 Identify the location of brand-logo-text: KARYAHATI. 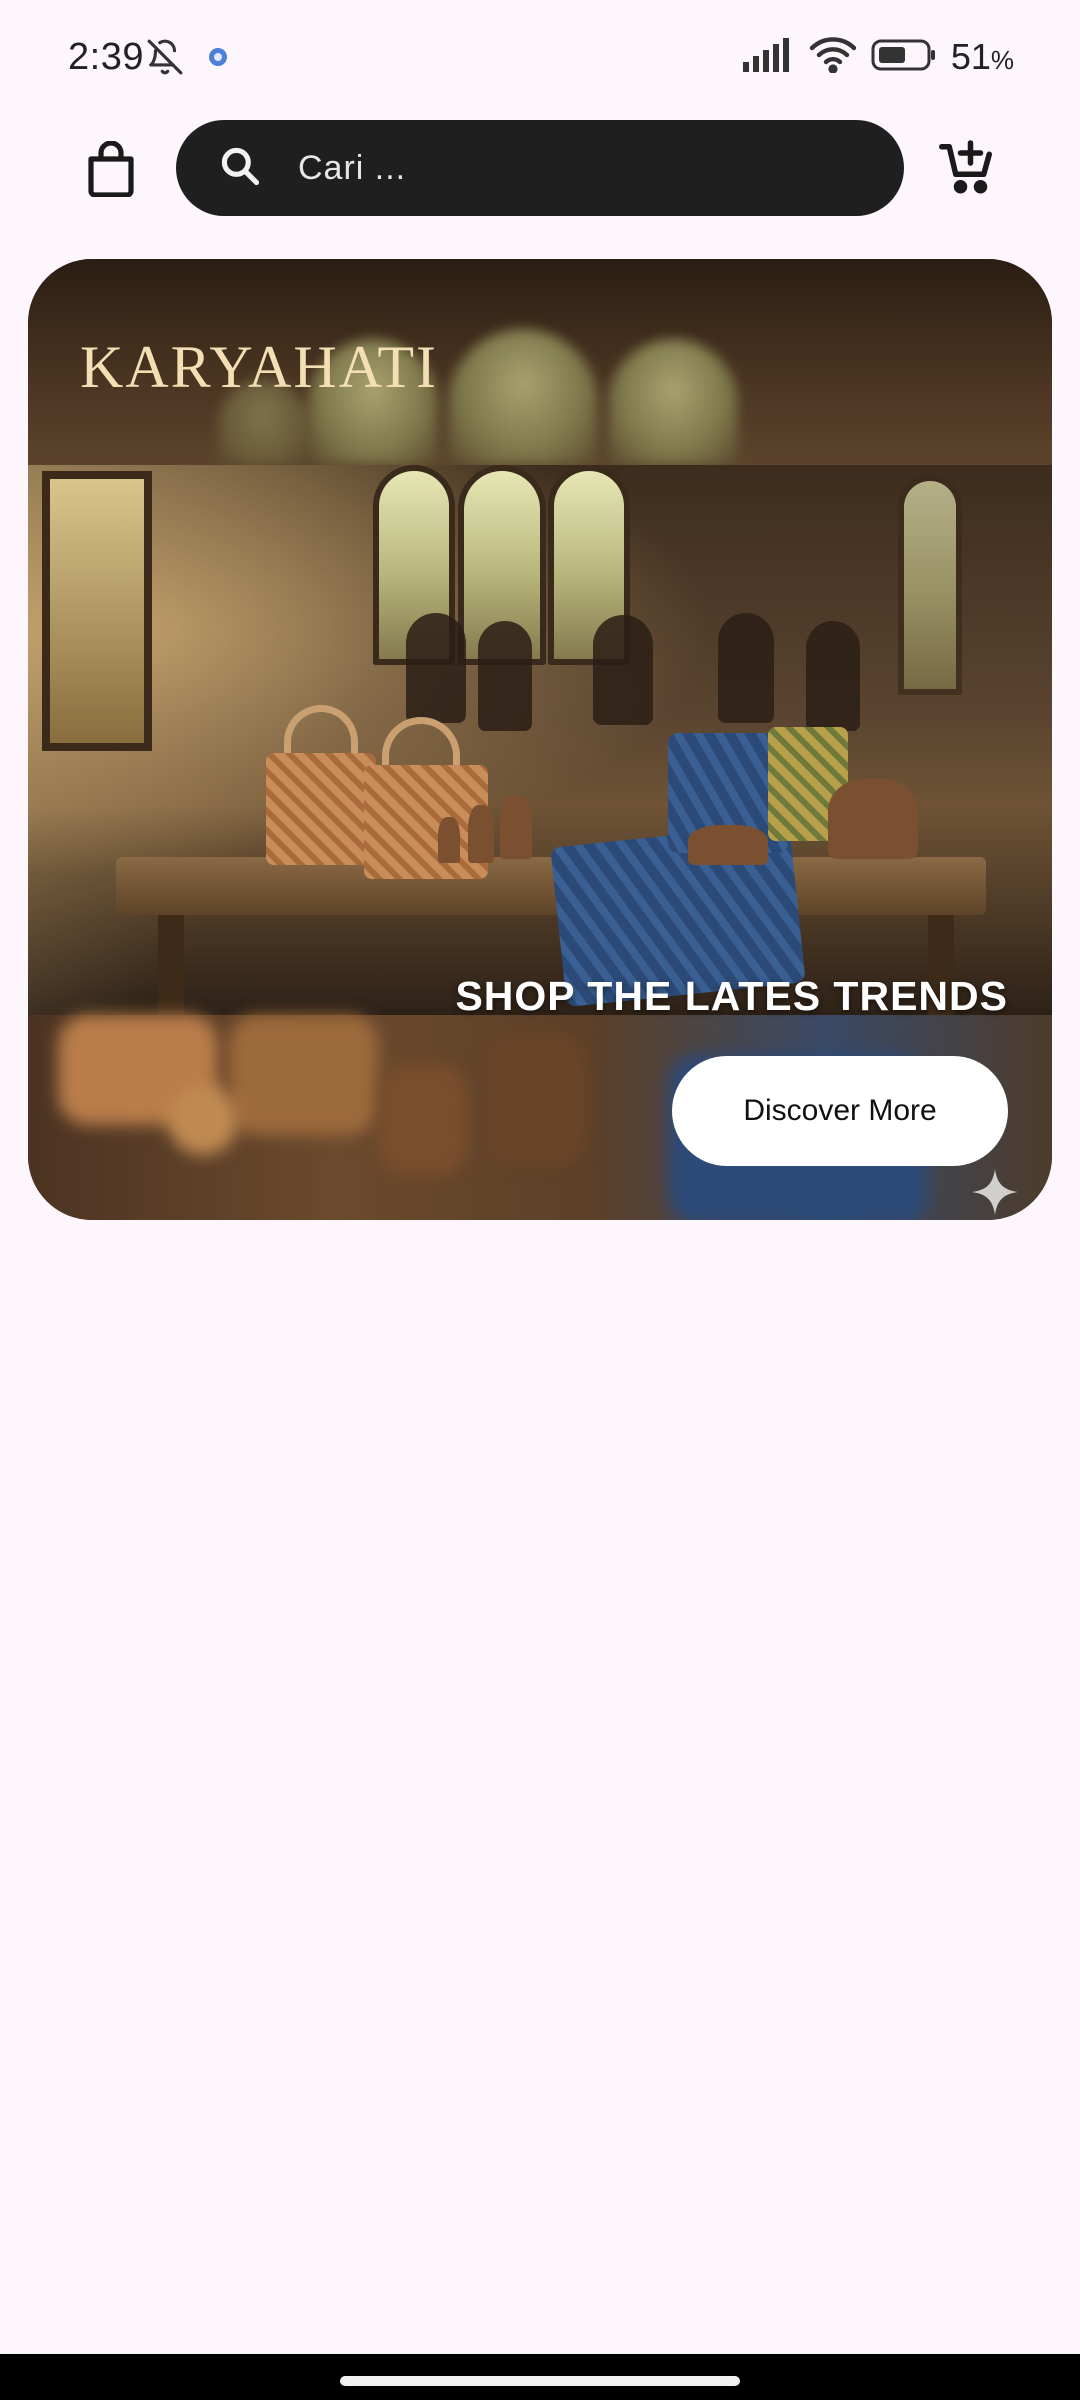
(259, 367).